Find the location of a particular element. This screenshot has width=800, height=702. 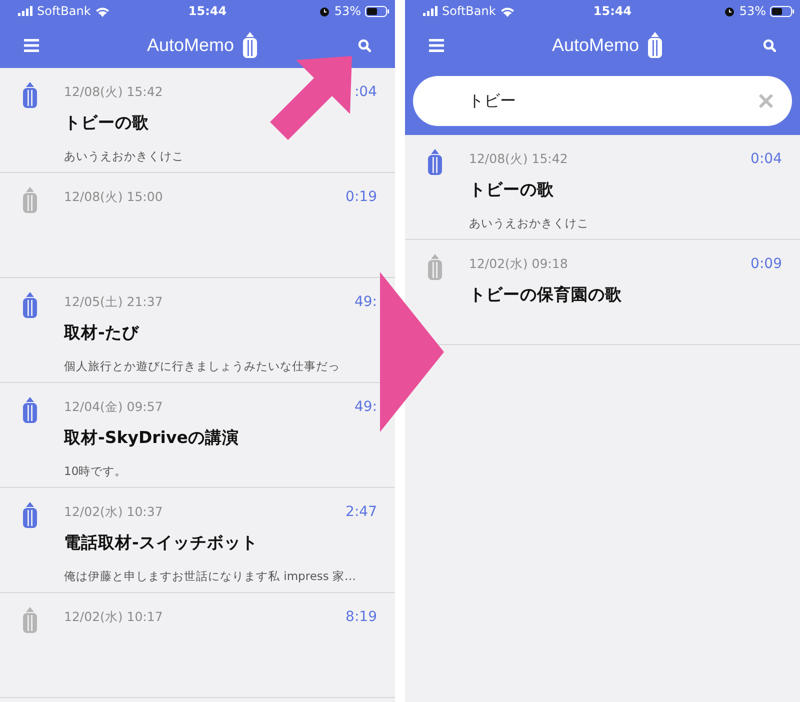

memo-duration: 0:19 is located at coordinates (361, 197).